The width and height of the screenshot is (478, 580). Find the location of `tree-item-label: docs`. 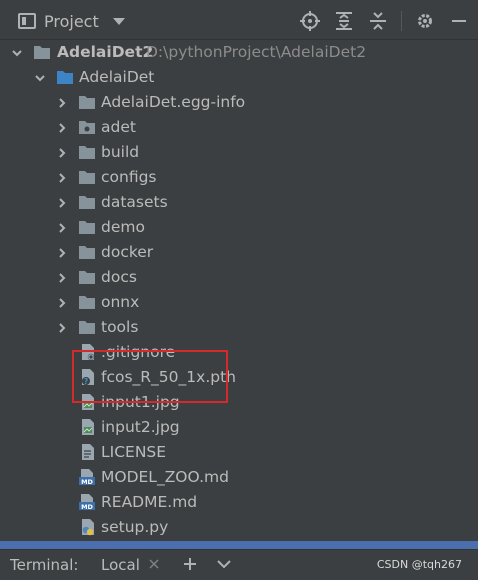

tree-item-label: docs is located at coordinates (119, 277).